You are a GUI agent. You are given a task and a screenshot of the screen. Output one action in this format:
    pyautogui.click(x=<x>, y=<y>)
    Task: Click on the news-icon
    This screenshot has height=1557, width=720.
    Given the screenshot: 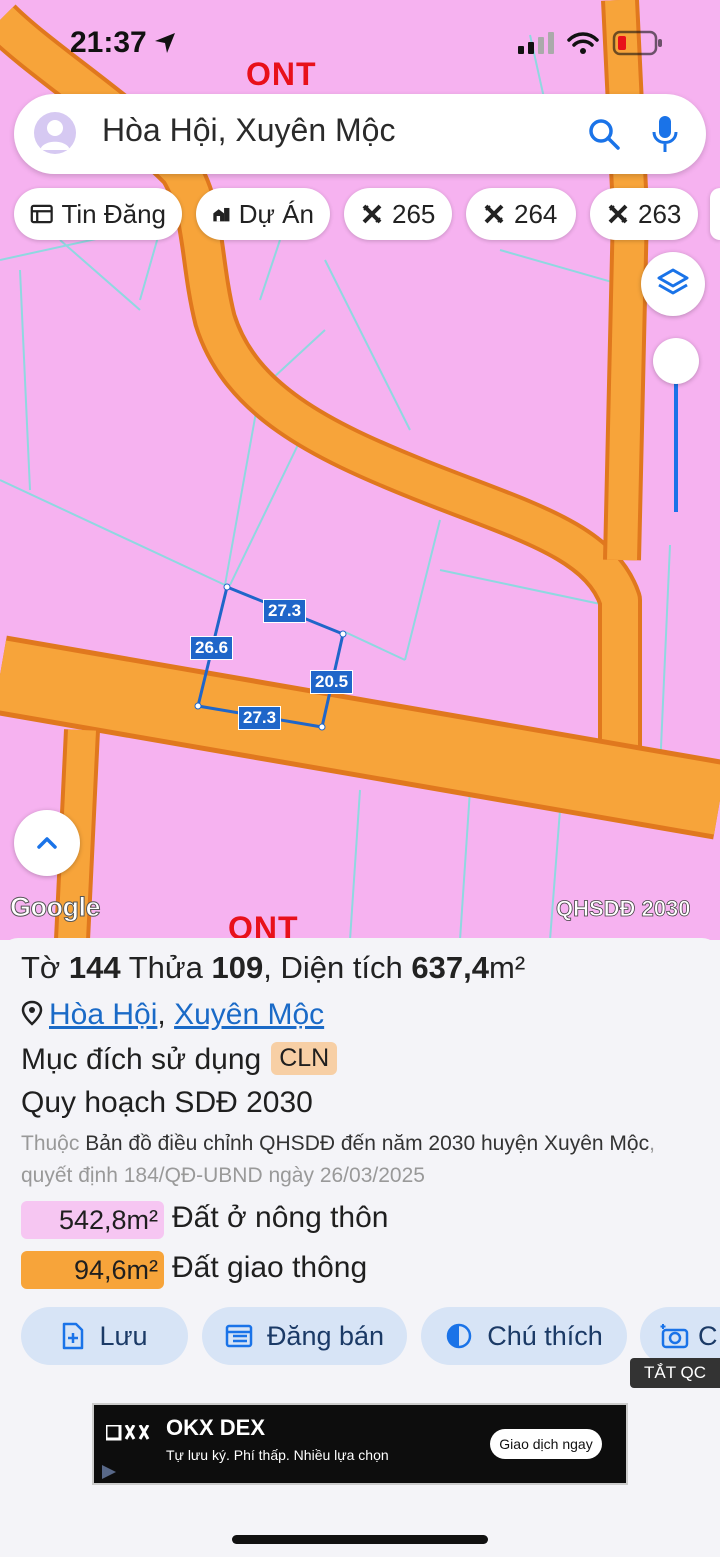 What is the action you would take?
    pyautogui.click(x=41, y=214)
    